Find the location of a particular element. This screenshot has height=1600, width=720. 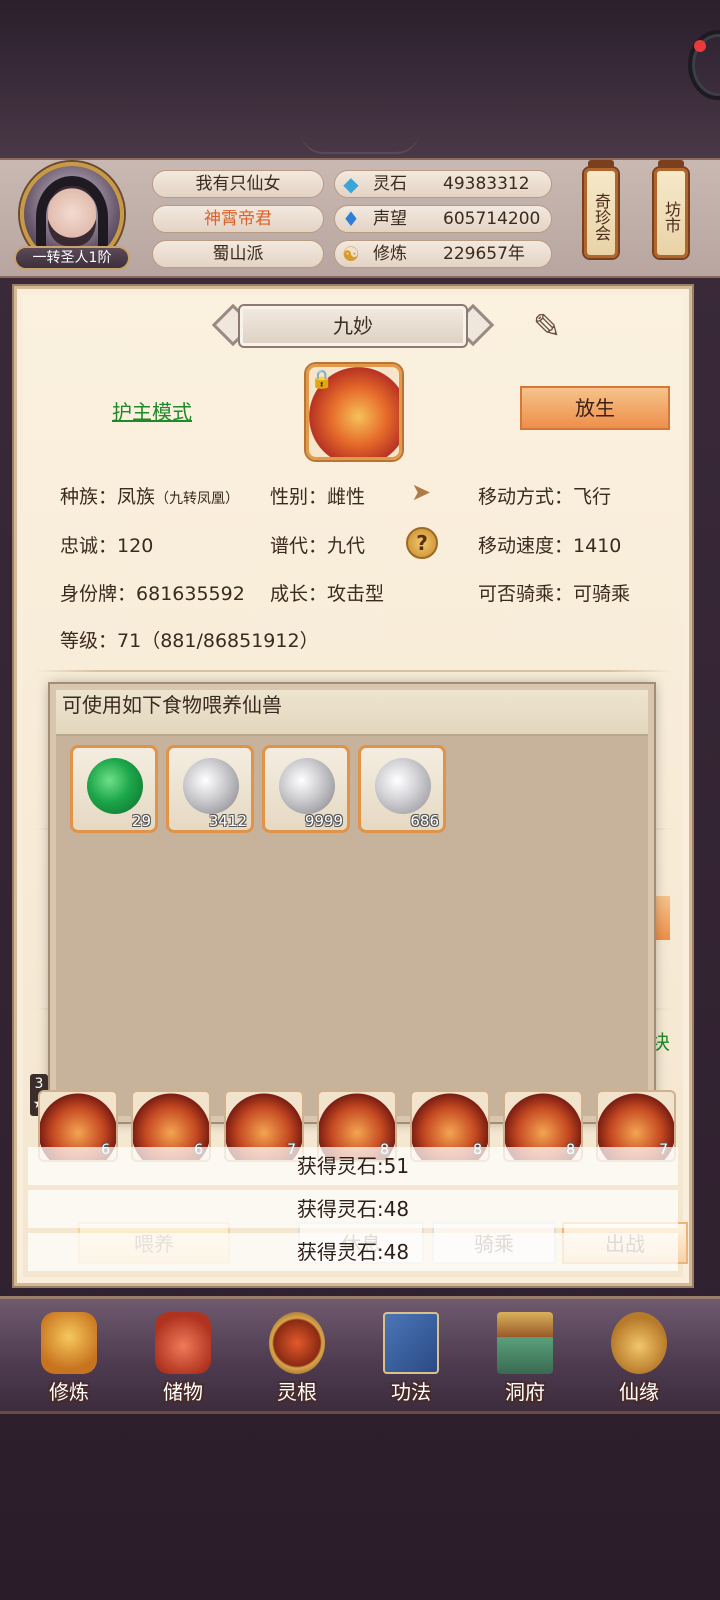

food-slot: 9999 is located at coordinates (306, 789).